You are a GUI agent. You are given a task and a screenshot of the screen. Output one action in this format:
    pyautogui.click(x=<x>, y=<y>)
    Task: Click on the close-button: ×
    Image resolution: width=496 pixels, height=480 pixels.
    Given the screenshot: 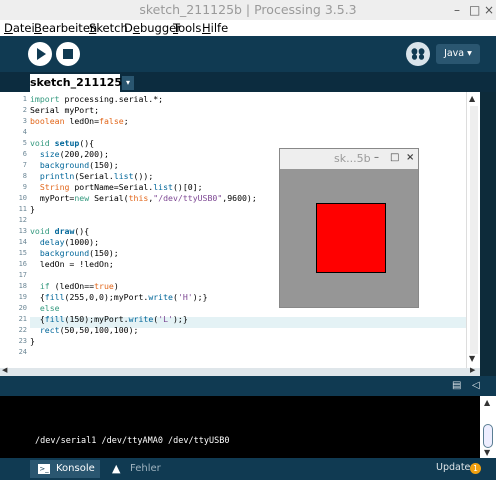 What is the action you would take?
    pyautogui.click(x=489, y=10)
    